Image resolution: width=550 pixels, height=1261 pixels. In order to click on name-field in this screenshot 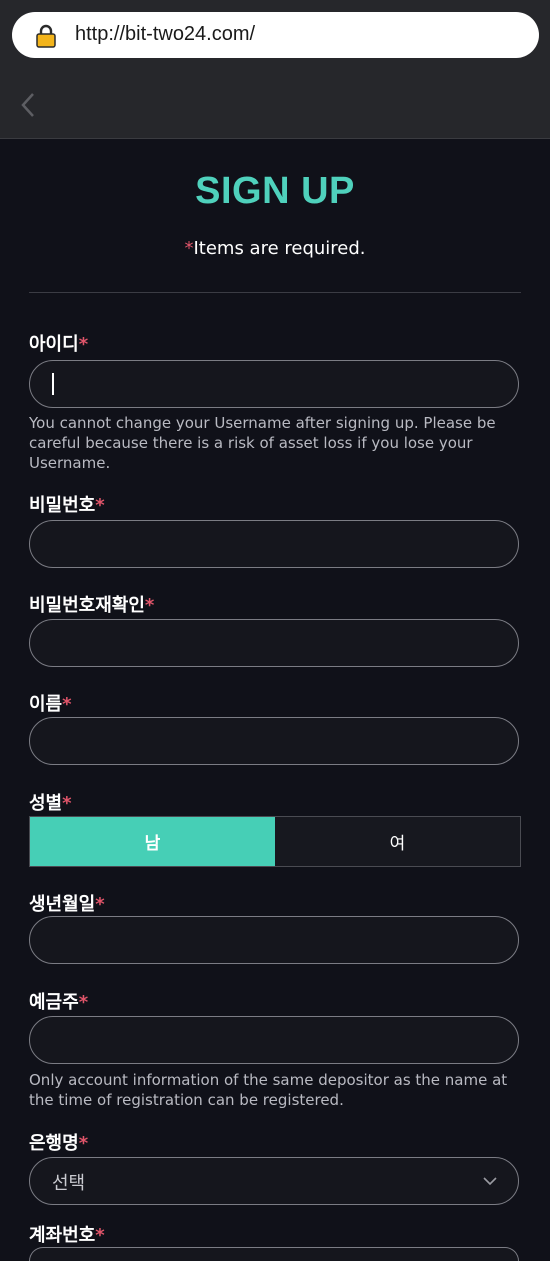, I will do `click(274, 741)`.